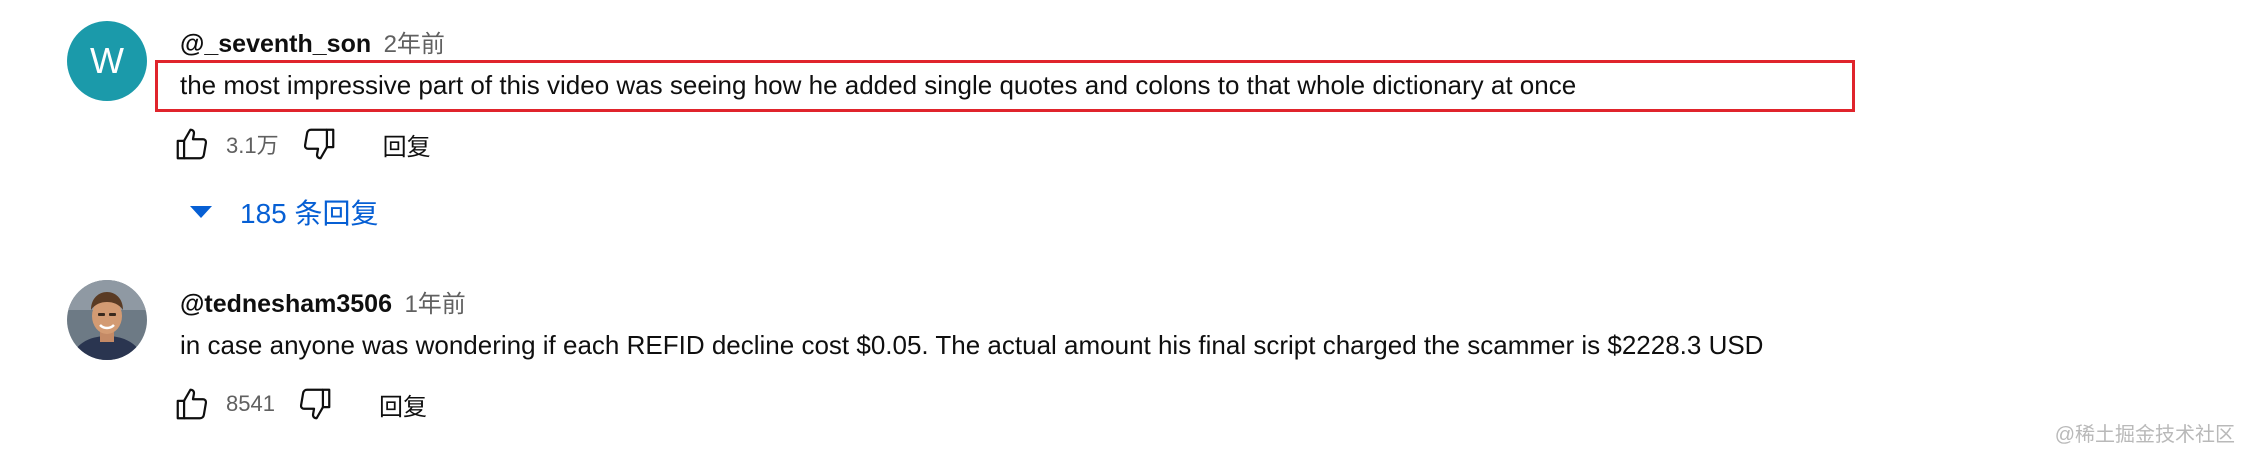  I want to click on comment-actions: 8541 回复, so click(298, 404).